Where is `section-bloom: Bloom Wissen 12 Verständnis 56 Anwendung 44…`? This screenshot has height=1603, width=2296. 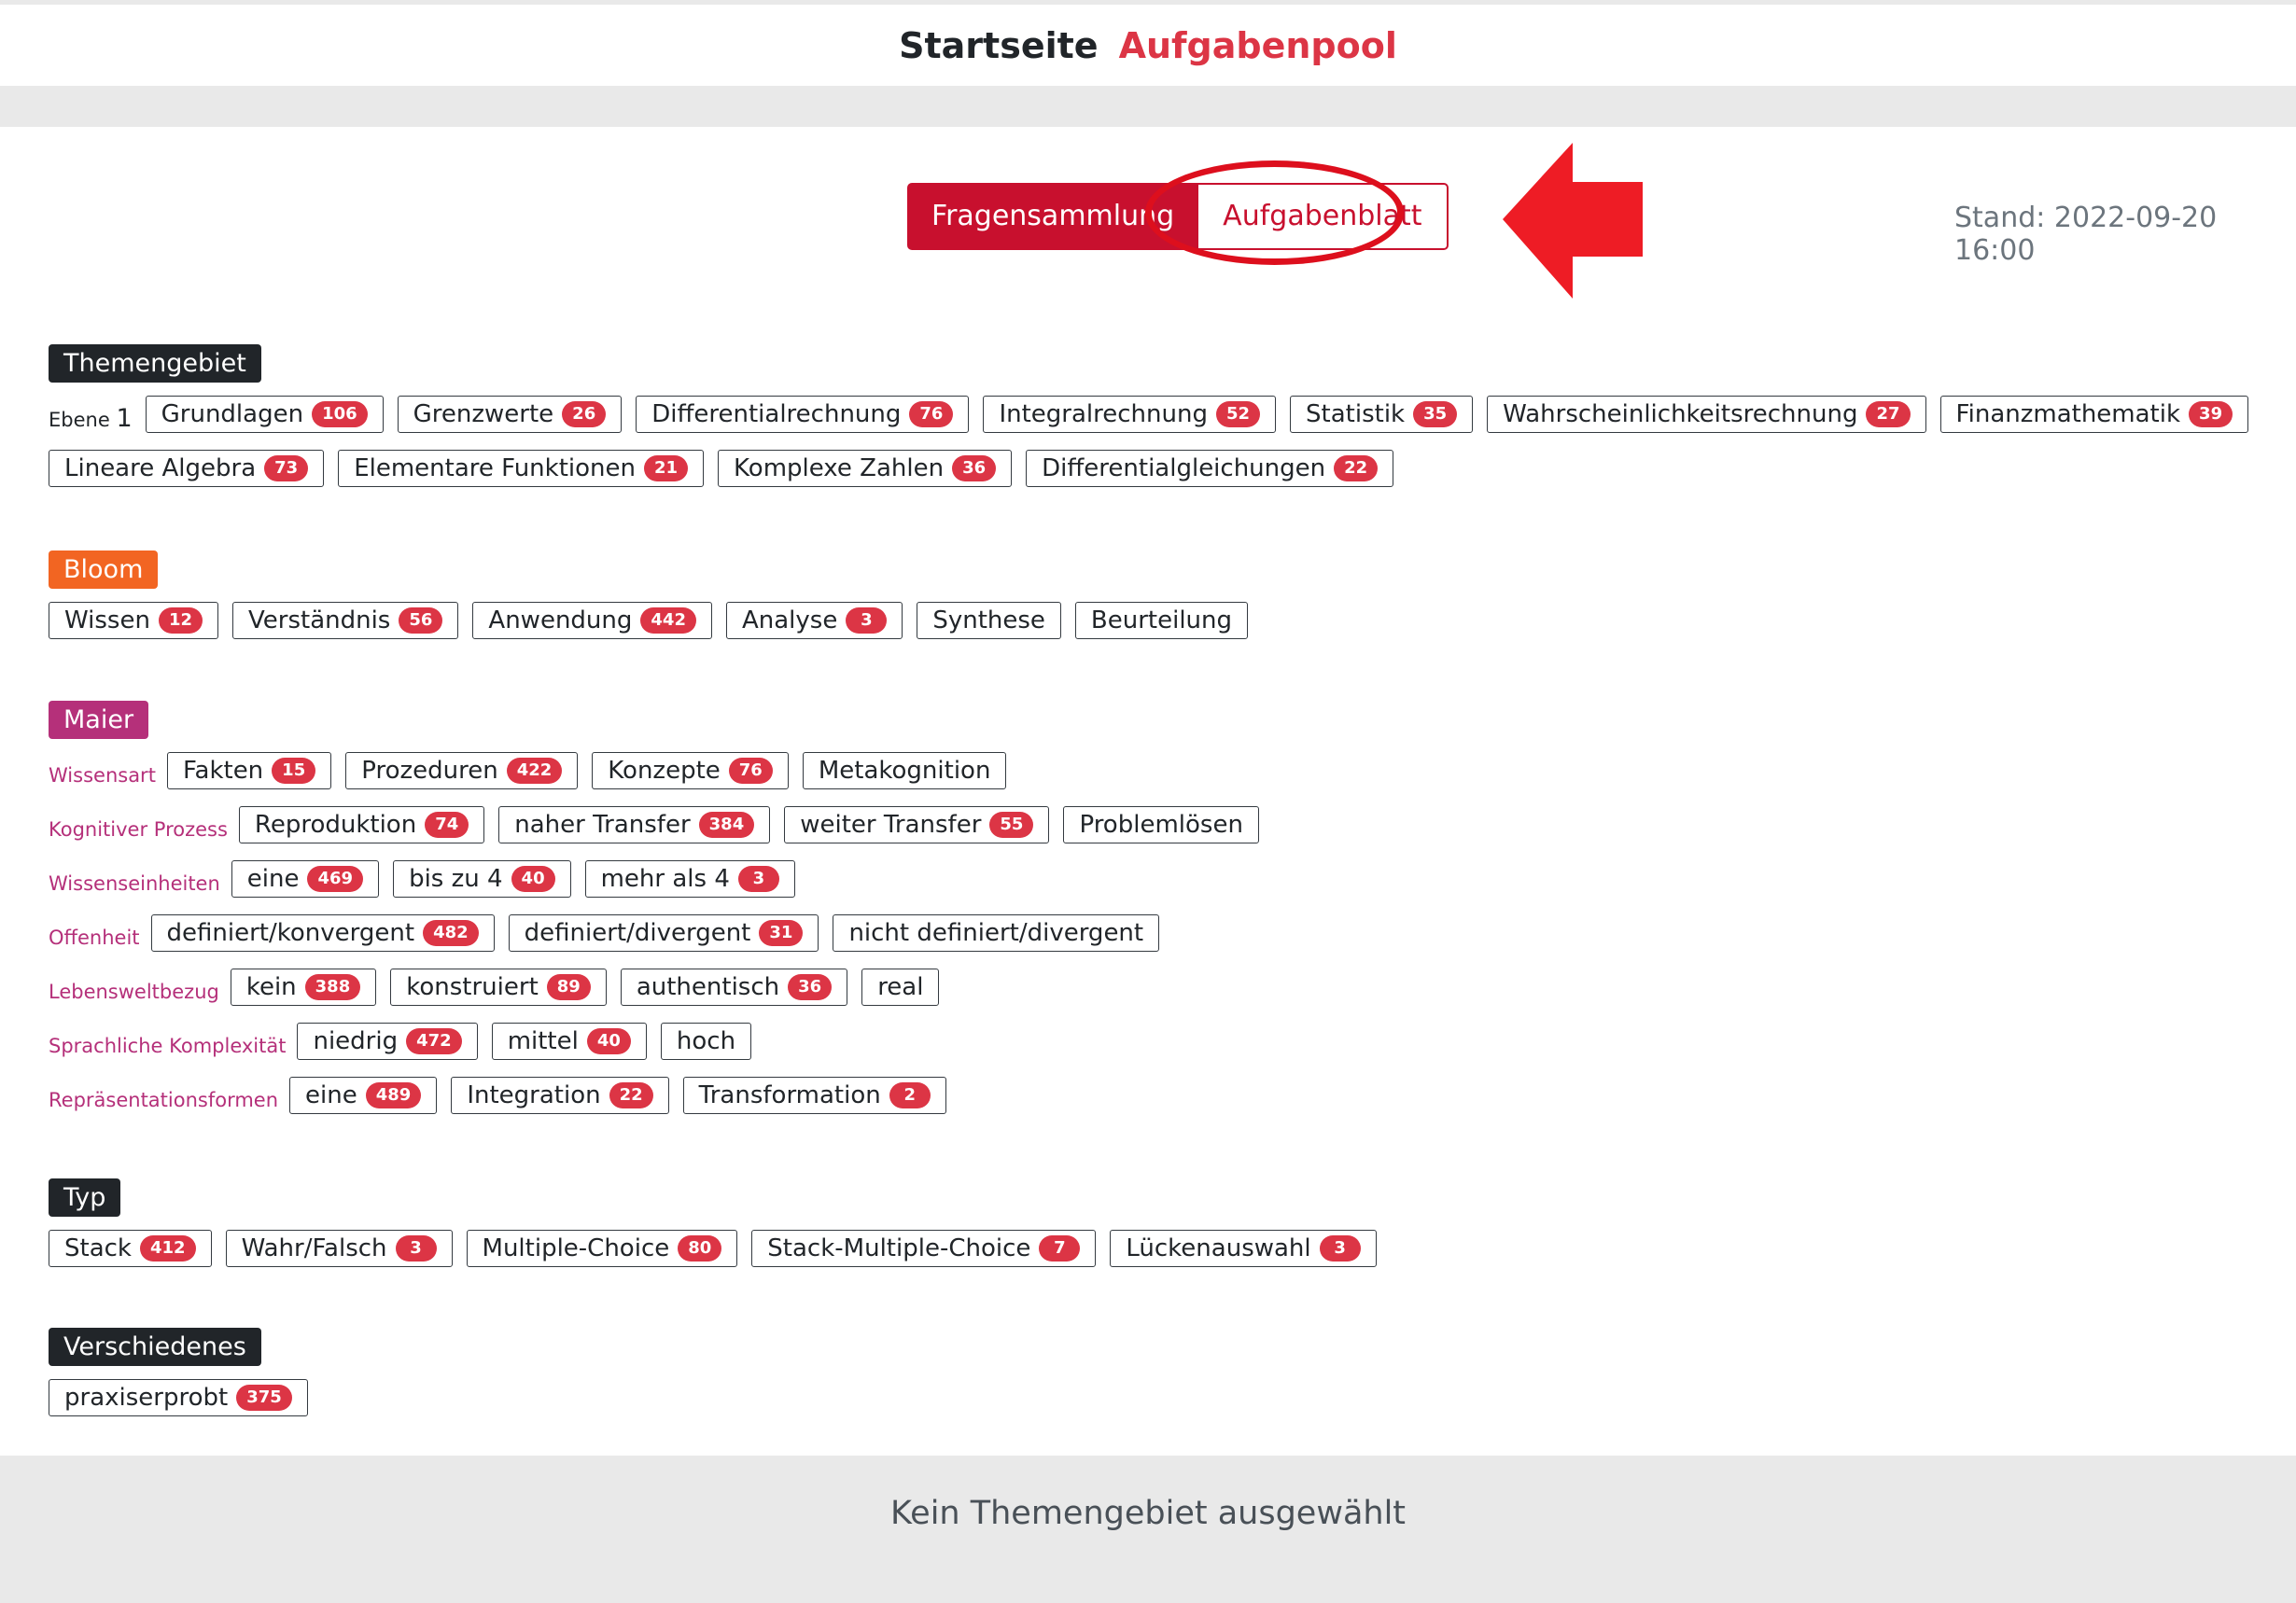 section-bloom: Bloom Wissen 12 Verständnis 56 Anwendung 44… is located at coordinates (655, 602).